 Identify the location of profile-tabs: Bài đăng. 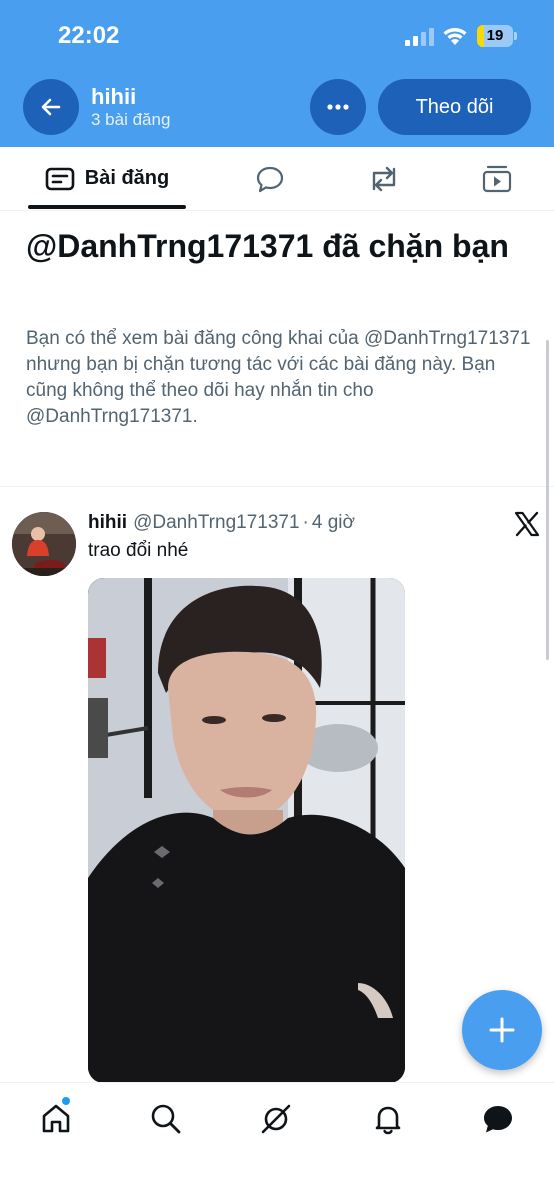
(277, 179).